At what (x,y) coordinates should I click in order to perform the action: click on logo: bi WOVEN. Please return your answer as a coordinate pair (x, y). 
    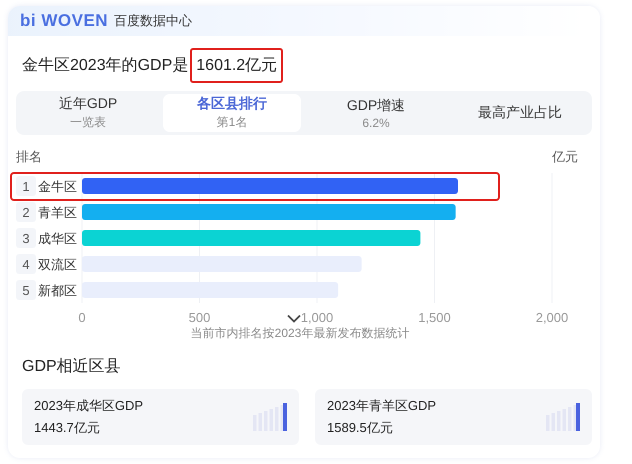
    Looking at the image, I should click on (64, 21).